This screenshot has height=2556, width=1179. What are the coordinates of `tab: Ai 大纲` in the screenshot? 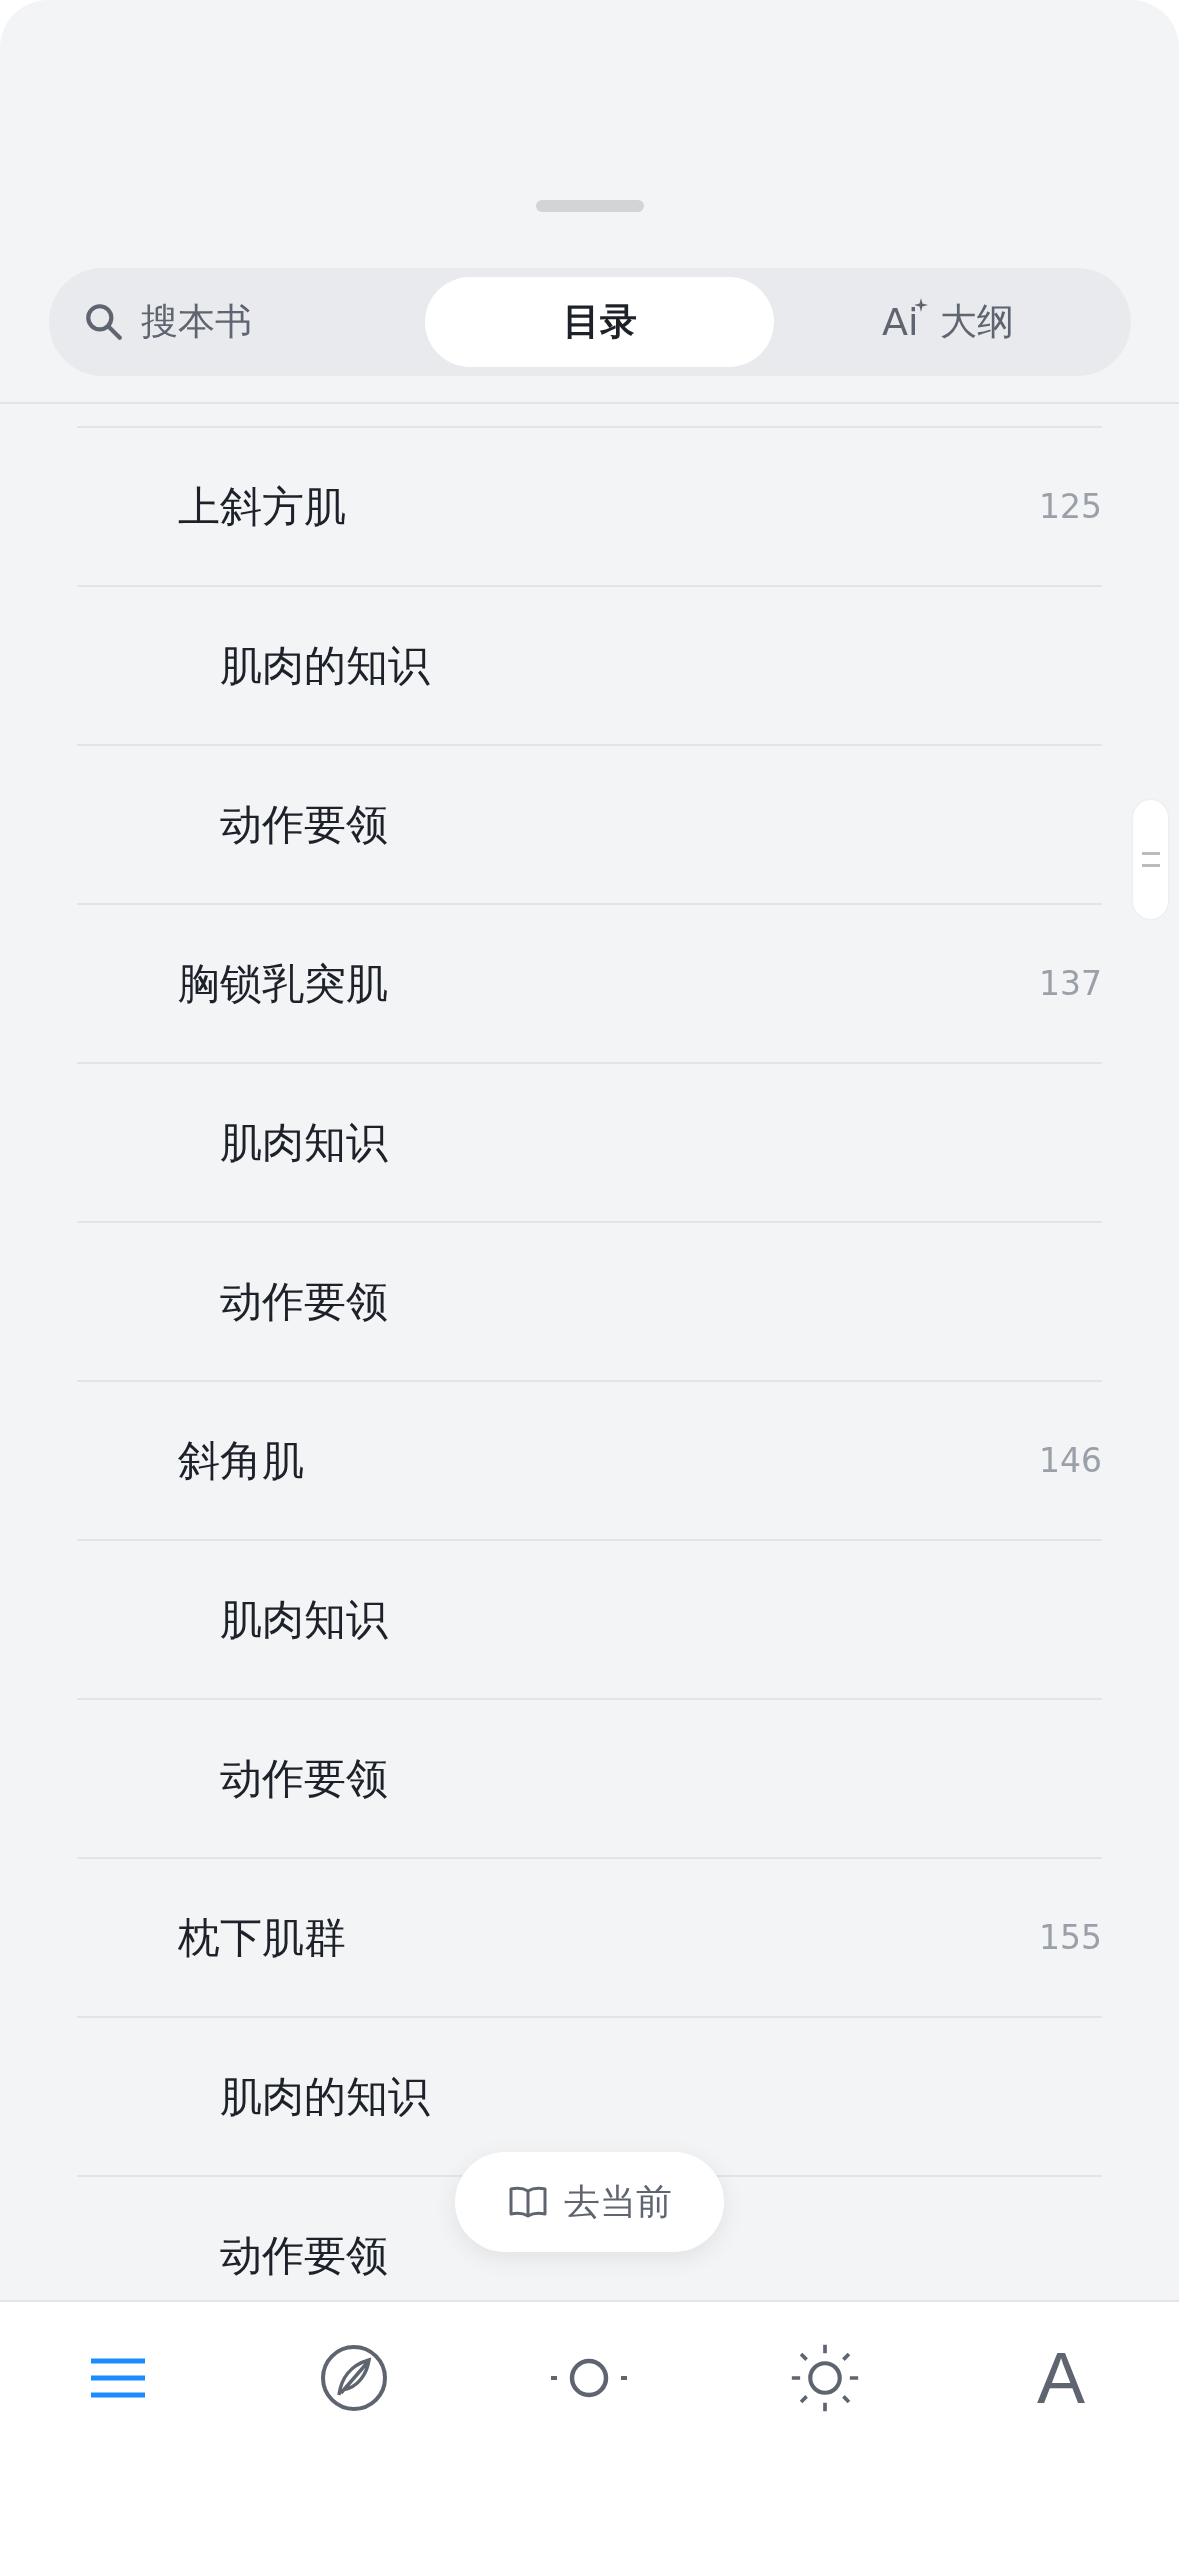 It's located at (948, 322).